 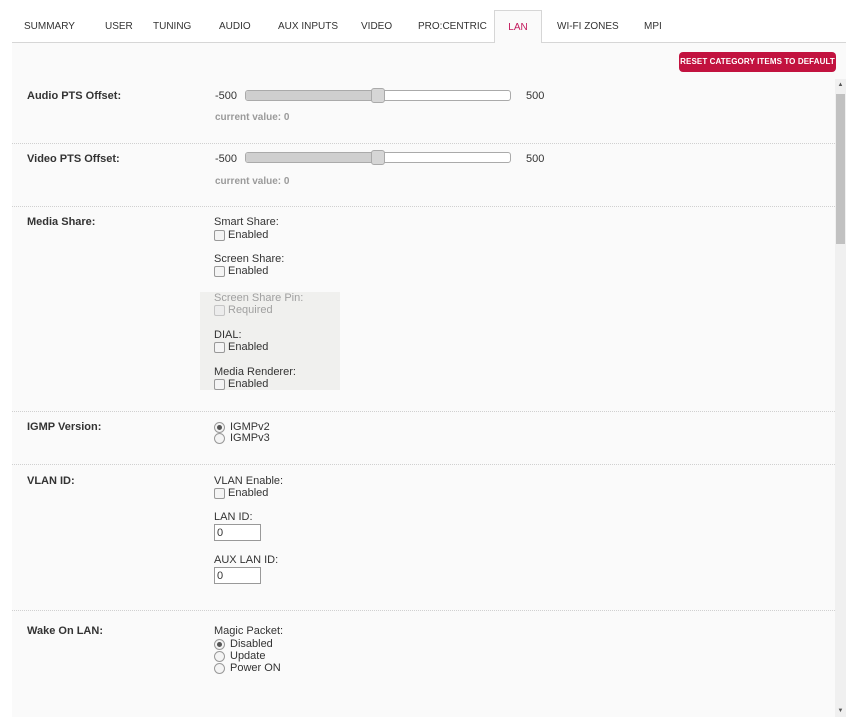 I want to click on magic-packet-update-radio, so click(x=219, y=656).